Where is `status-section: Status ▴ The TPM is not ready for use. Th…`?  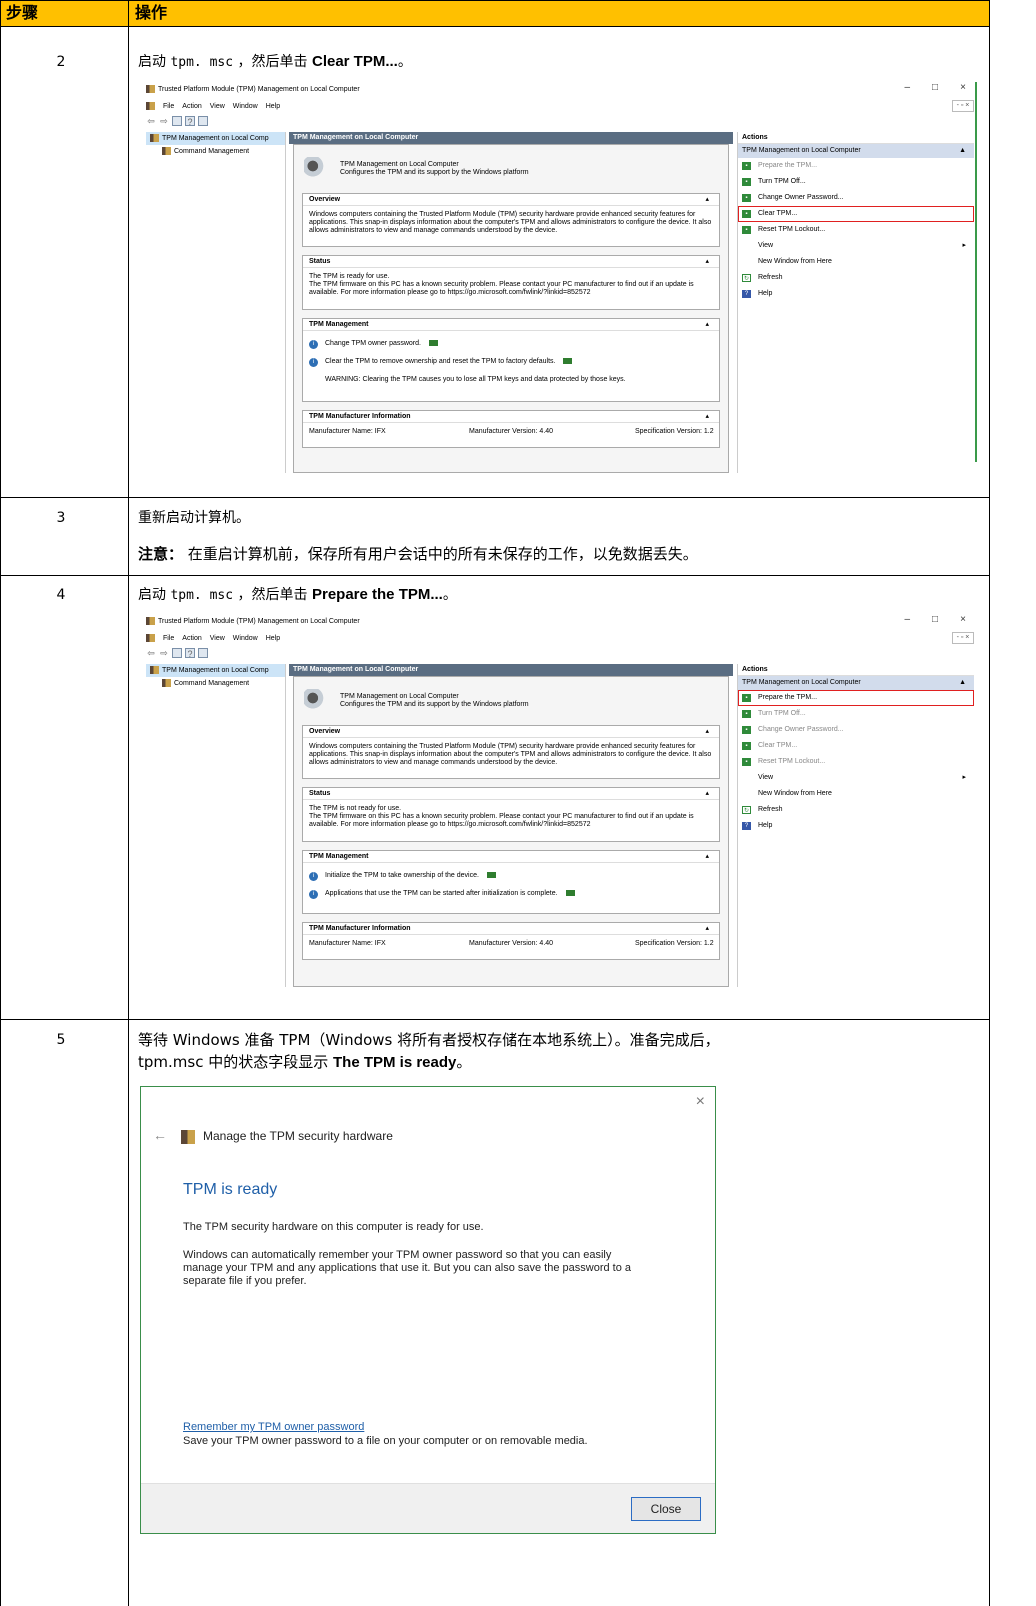
status-section: Status ▴ The TPM is not ready for use. Th… is located at coordinates (511, 814).